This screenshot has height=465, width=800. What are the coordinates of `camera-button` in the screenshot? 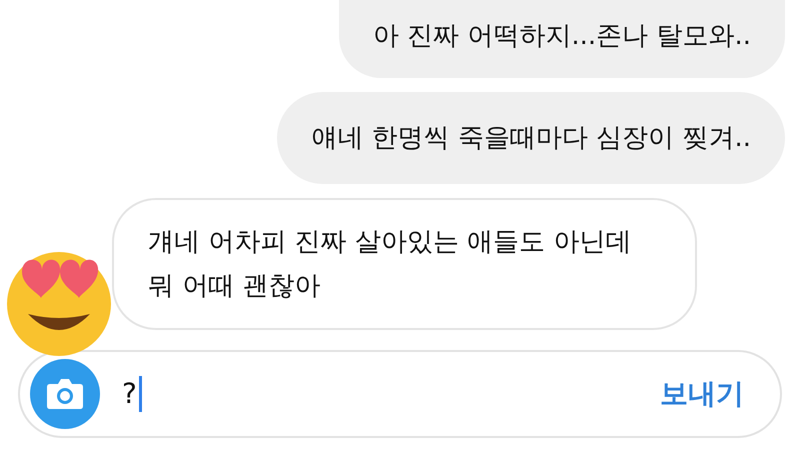 It's located at (65, 394).